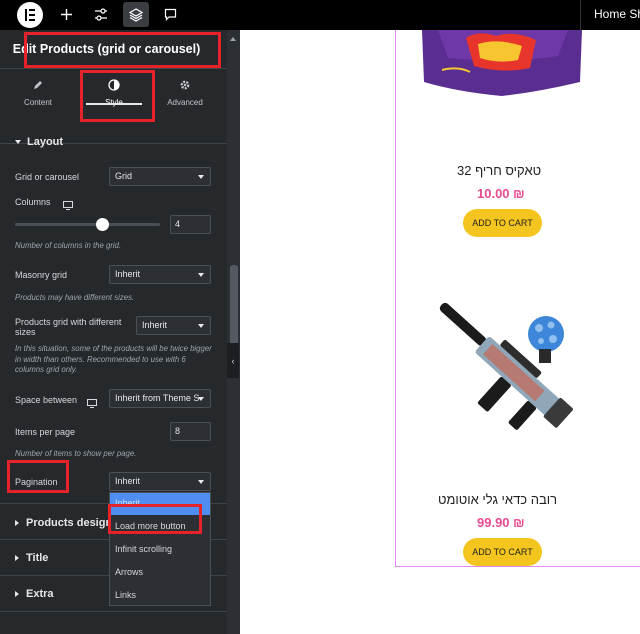  I want to click on title-section-title: Title, so click(37, 558).